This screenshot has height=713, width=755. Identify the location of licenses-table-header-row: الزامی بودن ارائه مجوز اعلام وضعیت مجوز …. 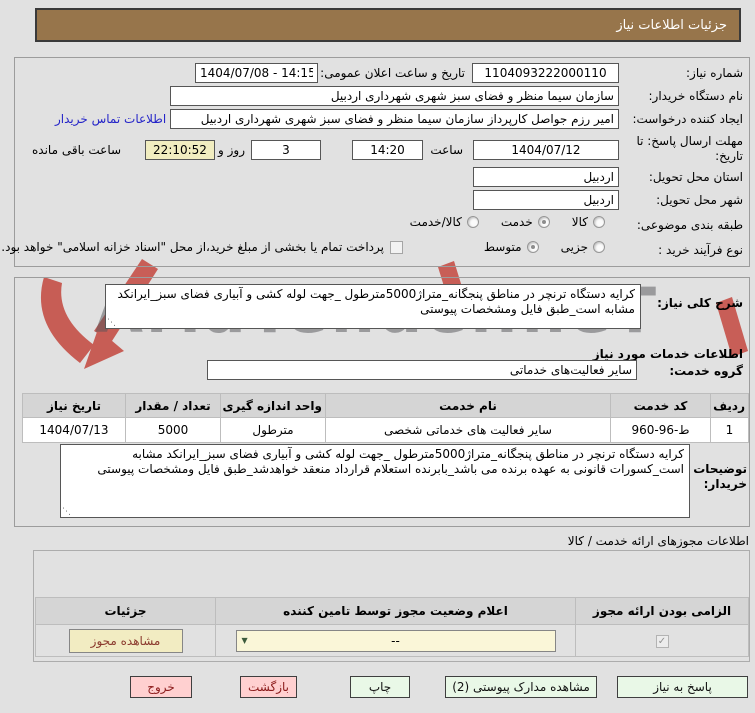
(392, 611).